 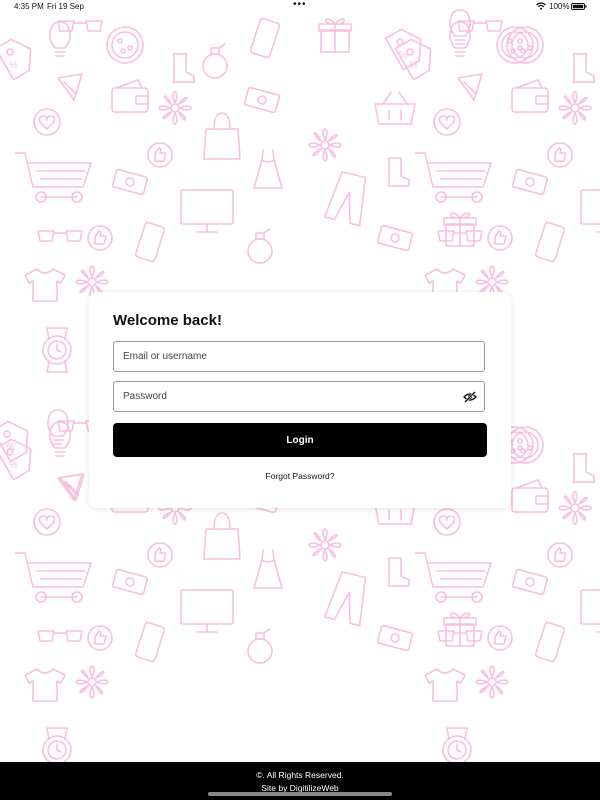 I want to click on email-input, so click(x=299, y=356).